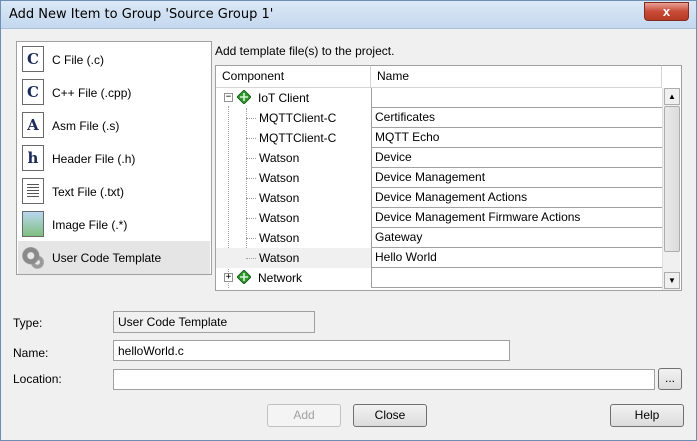 This screenshot has width=697, height=441. I want to click on file-type-label: Text File (.txt), so click(88, 192).